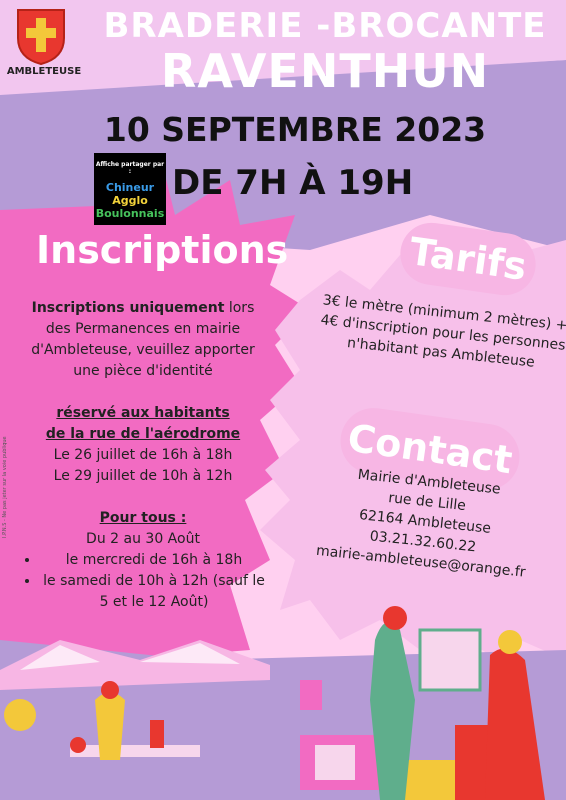  Describe the element at coordinates (130, 213) in the screenshot. I see `partner-line3: Boulonnais` at that location.